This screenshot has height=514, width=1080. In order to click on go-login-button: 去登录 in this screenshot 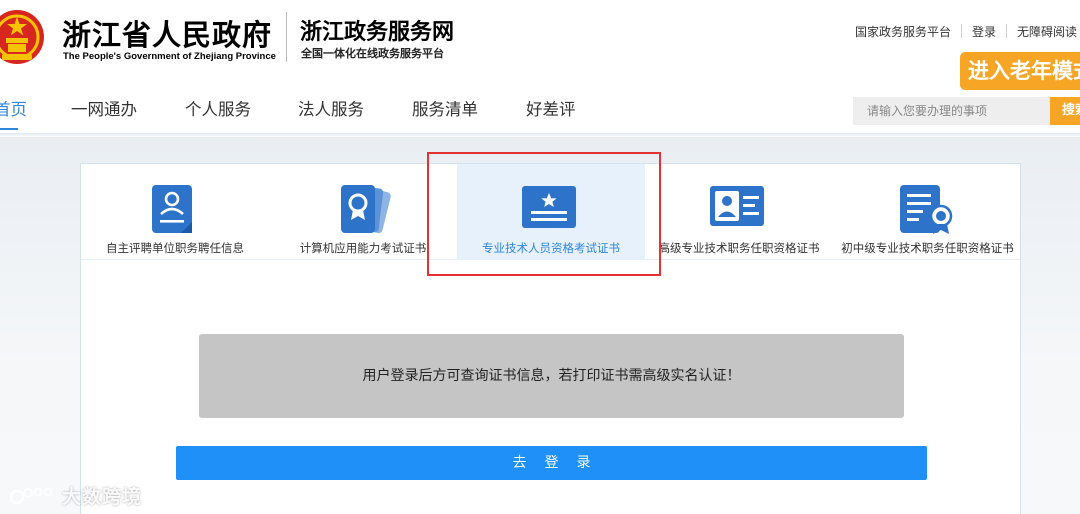, I will do `click(551, 463)`.